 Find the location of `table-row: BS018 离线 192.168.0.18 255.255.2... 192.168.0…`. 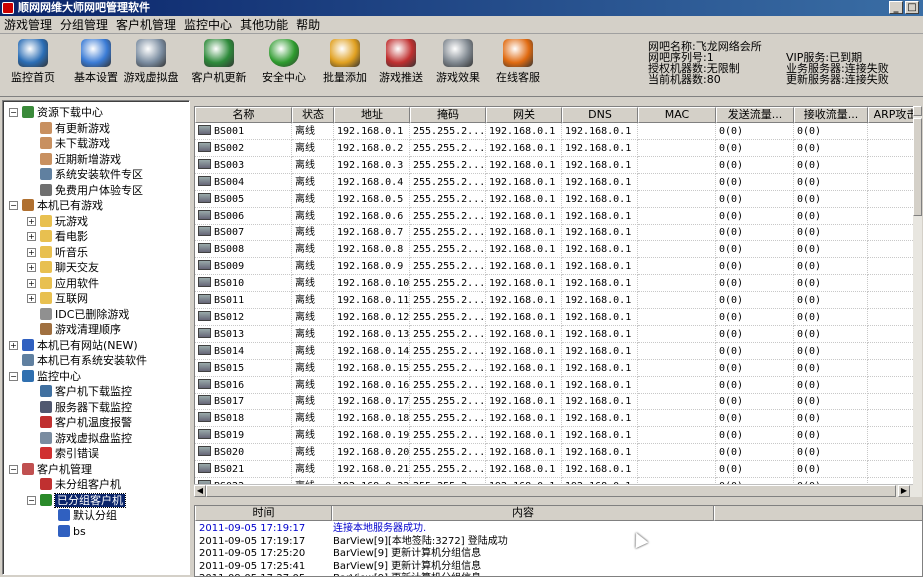

table-row: BS018 离线 192.168.0.18 255.255.2... 192.168.0… is located at coordinates (558, 419).